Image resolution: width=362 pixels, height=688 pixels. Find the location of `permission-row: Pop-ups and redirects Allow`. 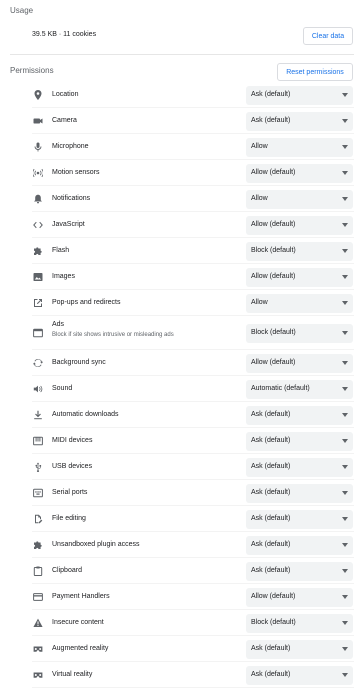

permission-row: Pop-ups and redirects Allow is located at coordinates (181, 303).